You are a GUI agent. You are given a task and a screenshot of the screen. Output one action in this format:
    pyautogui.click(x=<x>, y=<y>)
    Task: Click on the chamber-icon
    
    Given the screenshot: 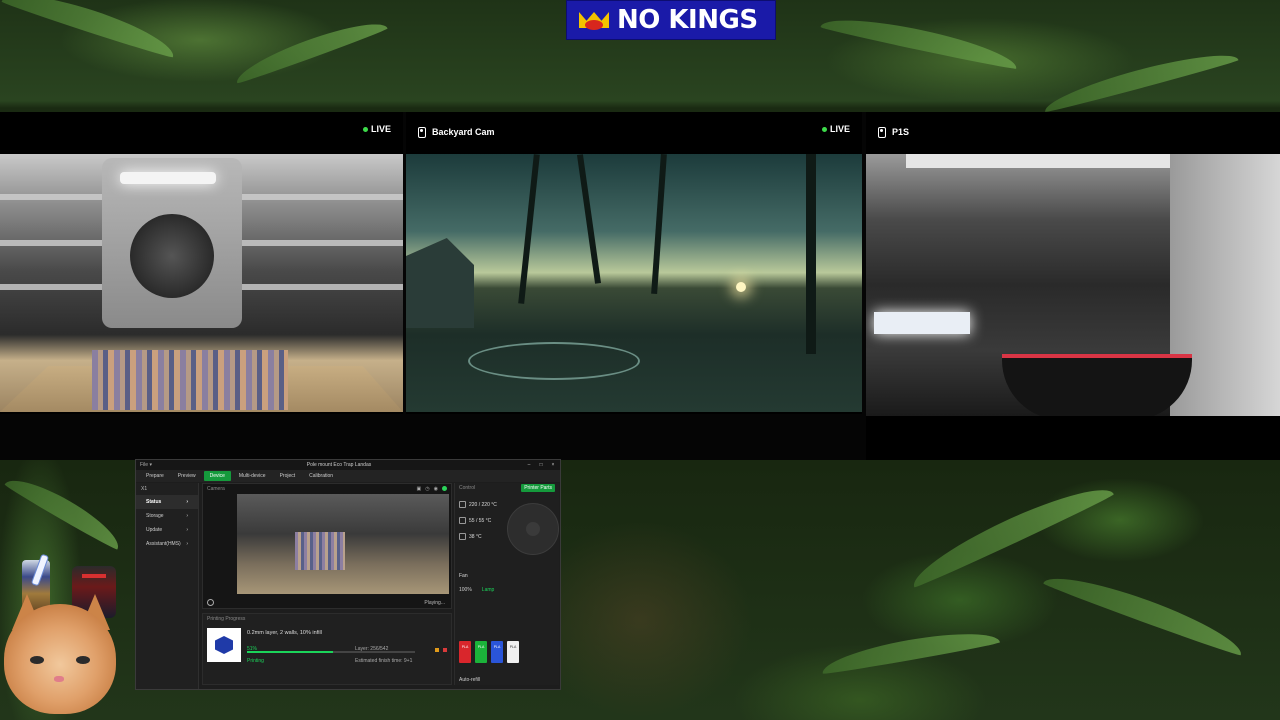 What is the action you would take?
    pyautogui.click(x=462, y=536)
    